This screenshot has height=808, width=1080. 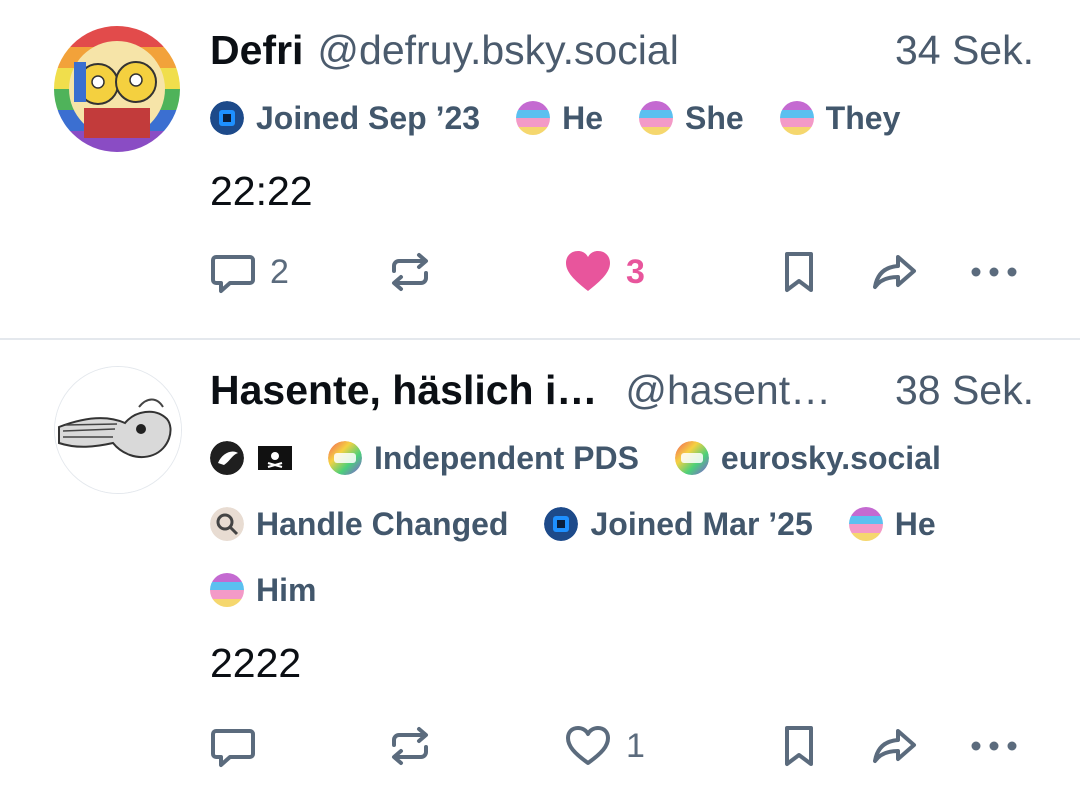 What do you see at coordinates (964, 50) in the screenshot?
I see `post-timestamp: 34 Sek.` at bounding box center [964, 50].